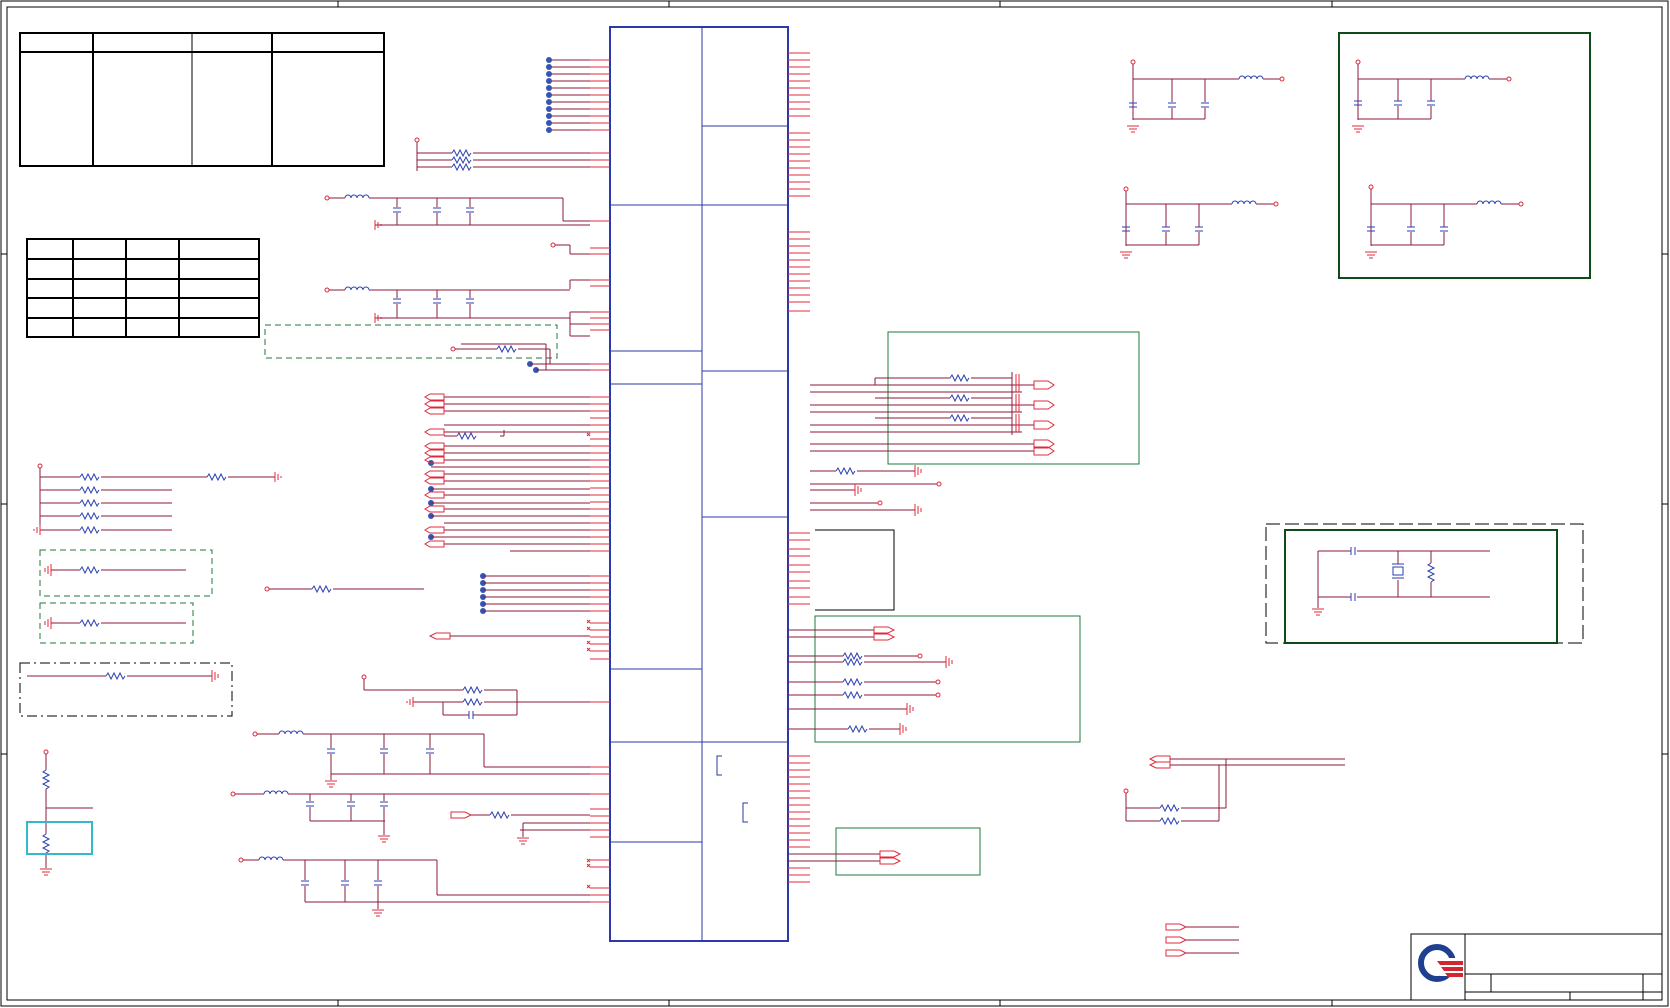 Image resolution: width=1670 pixels, height=1008 pixels. Describe the element at coordinates (588, 660) in the screenshot. I see `no-connect-marks` at that location.